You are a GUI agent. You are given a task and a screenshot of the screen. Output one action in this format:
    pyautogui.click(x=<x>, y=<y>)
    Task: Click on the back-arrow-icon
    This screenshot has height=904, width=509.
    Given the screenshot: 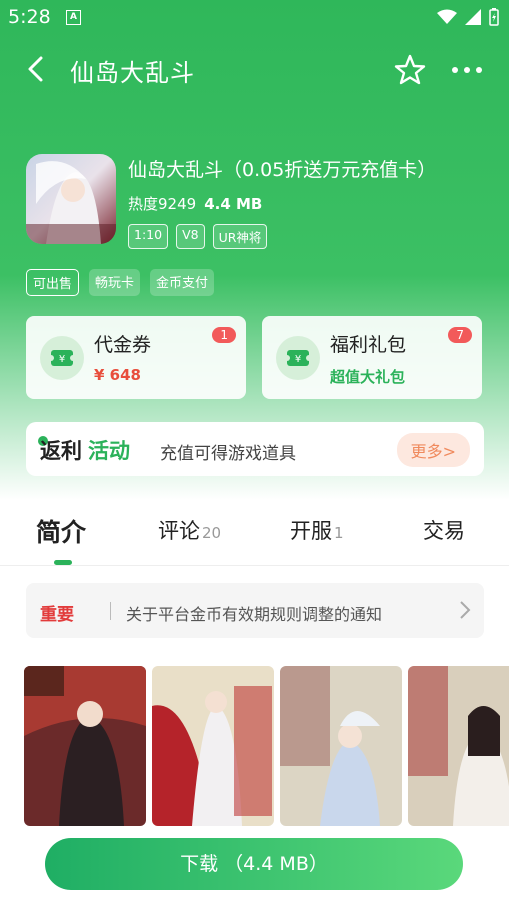 What is the action you would take?
    pyautogui.click(x=37, y=69)
    